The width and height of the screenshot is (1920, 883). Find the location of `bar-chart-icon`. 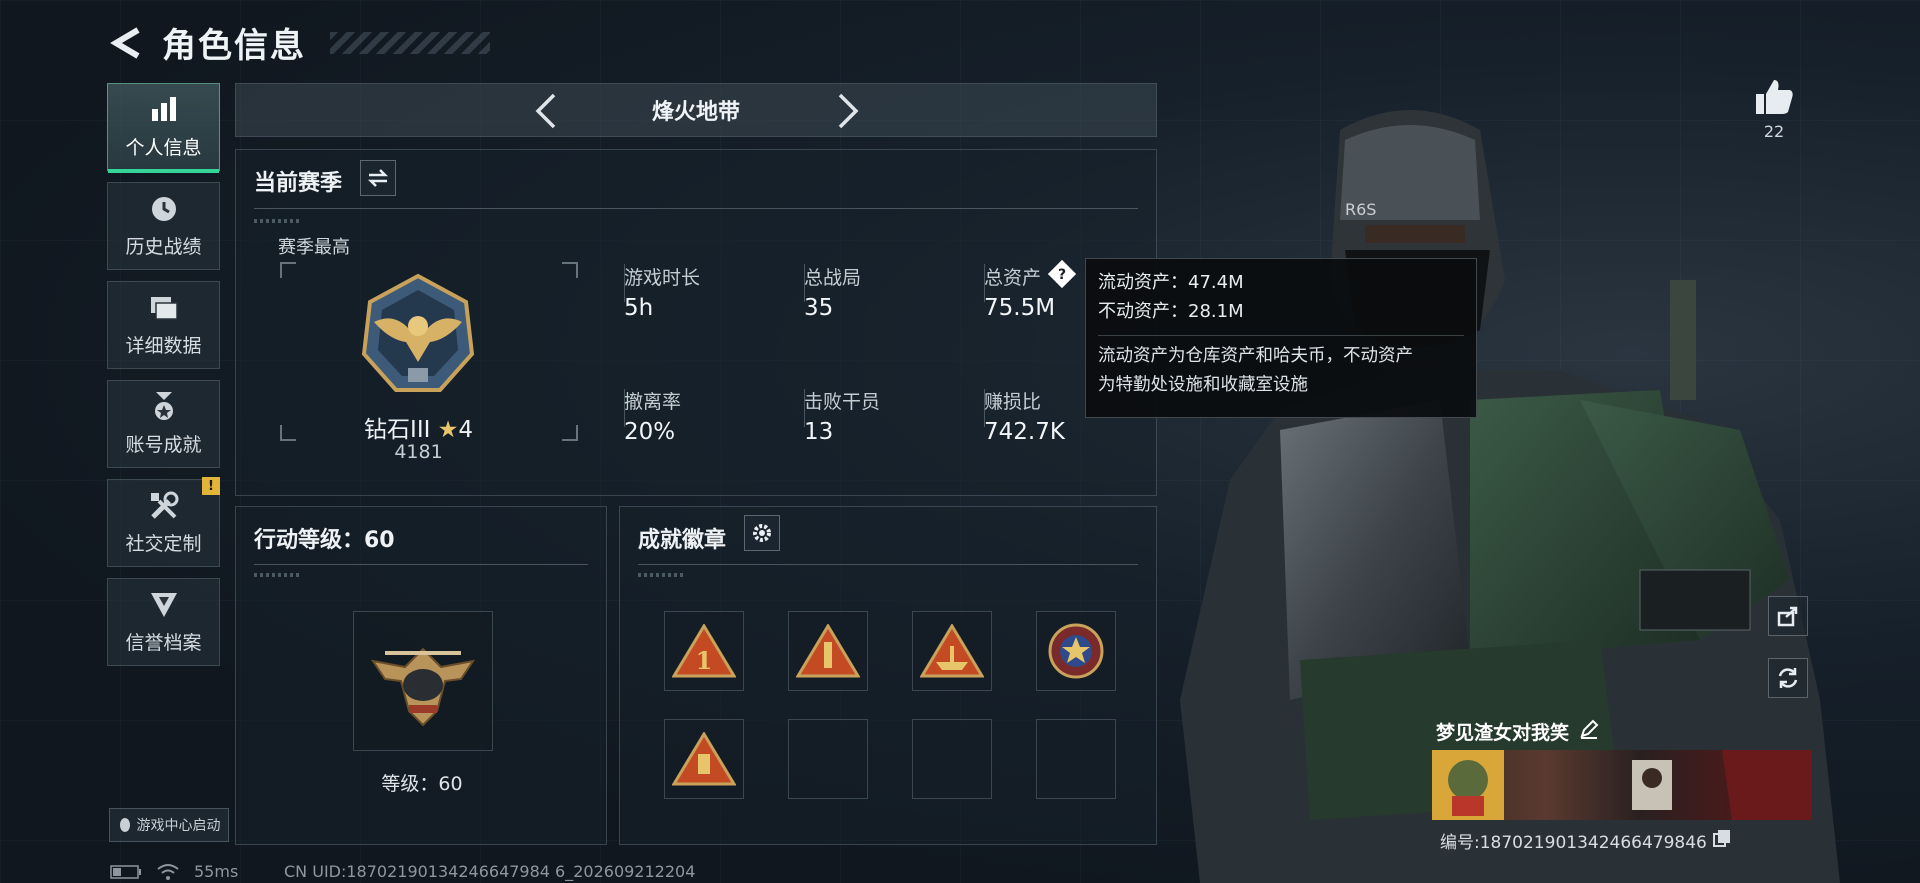

bar-chart-icon is located at coordinates (164, 110).